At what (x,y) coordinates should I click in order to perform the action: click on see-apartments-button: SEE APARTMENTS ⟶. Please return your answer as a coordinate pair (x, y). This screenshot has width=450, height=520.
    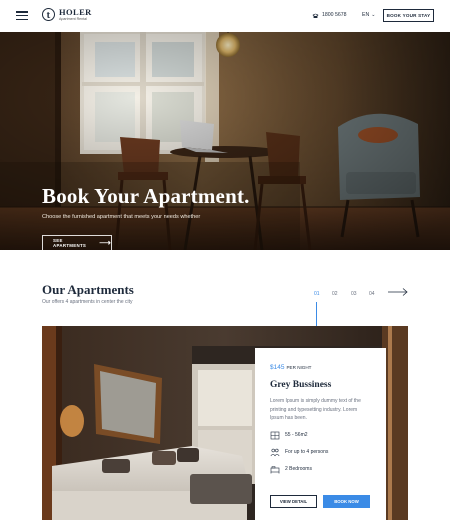
    Looking at the image, I should click on (77, 242).